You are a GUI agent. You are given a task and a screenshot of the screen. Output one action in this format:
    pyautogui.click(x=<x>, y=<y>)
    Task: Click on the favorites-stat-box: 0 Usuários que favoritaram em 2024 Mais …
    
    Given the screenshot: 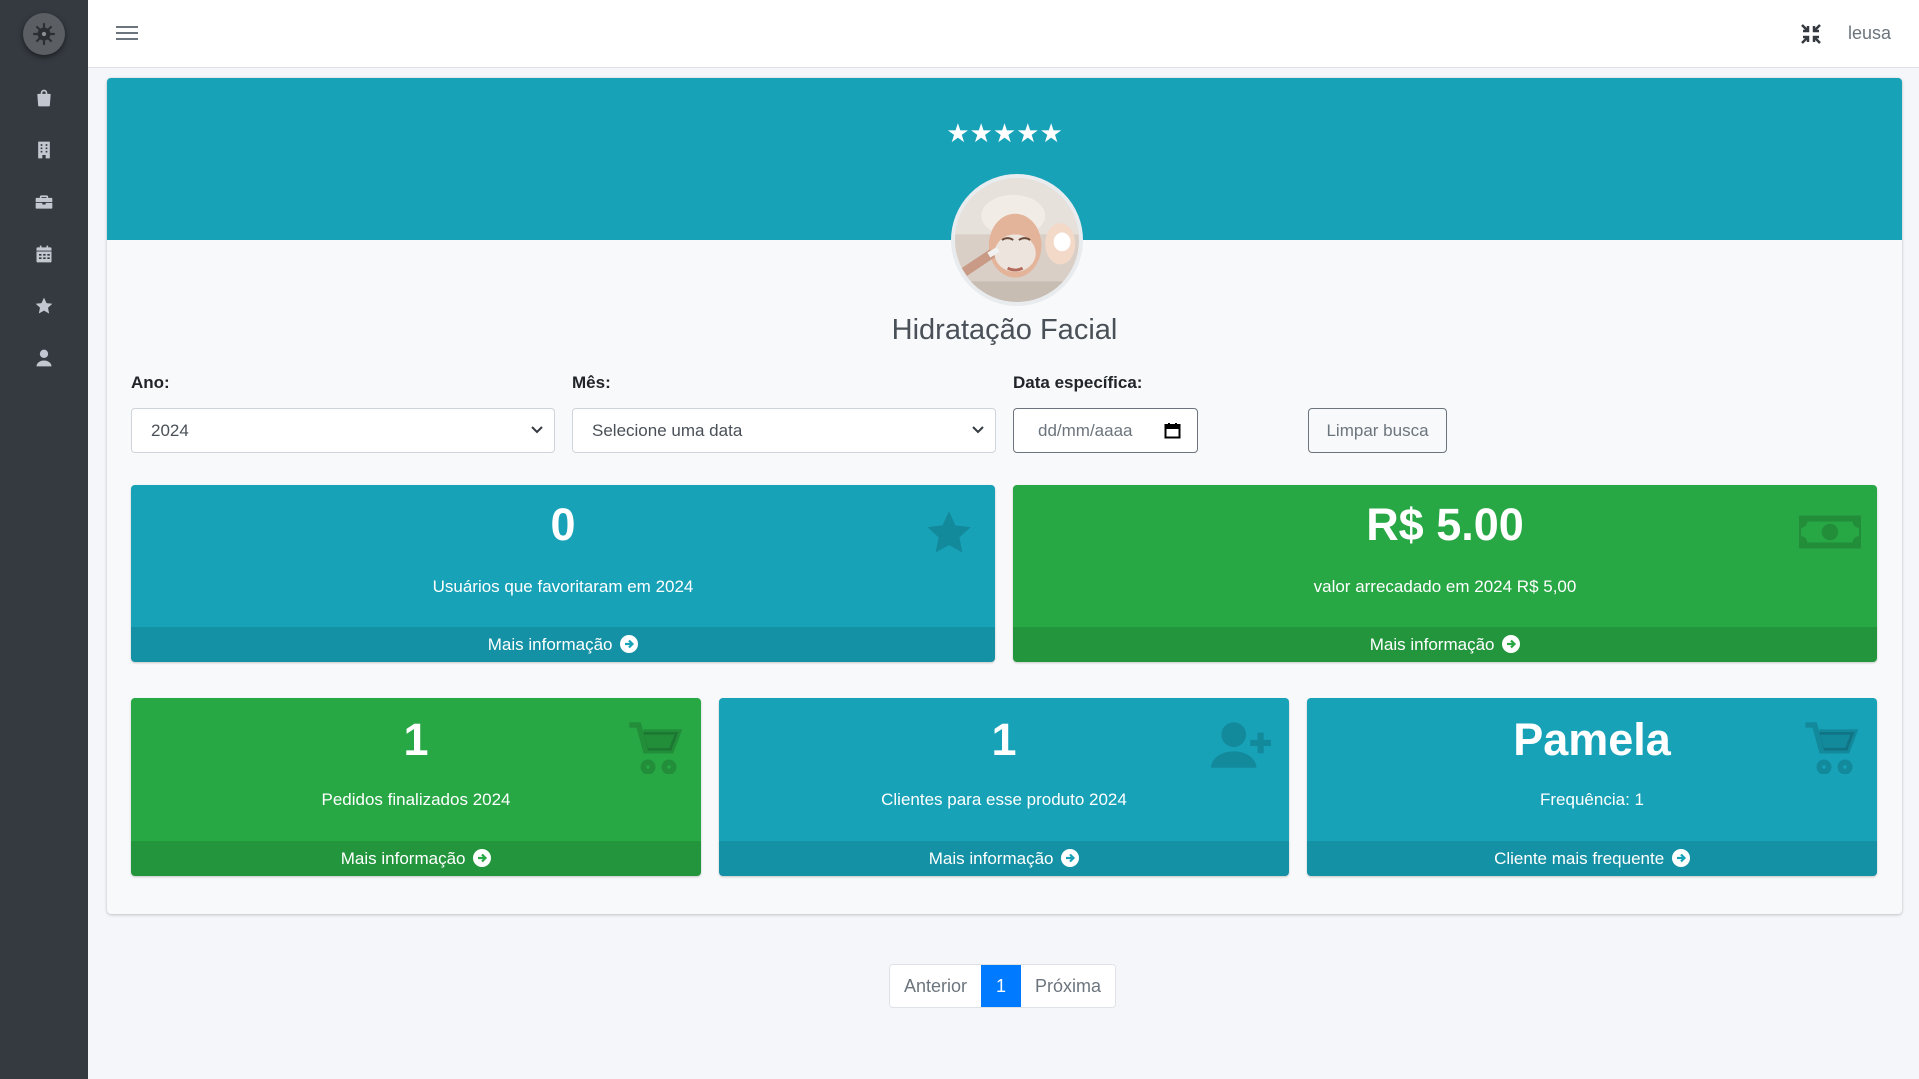 What is the action you would take?
    pyautogui.click(x=563, y=573)
    